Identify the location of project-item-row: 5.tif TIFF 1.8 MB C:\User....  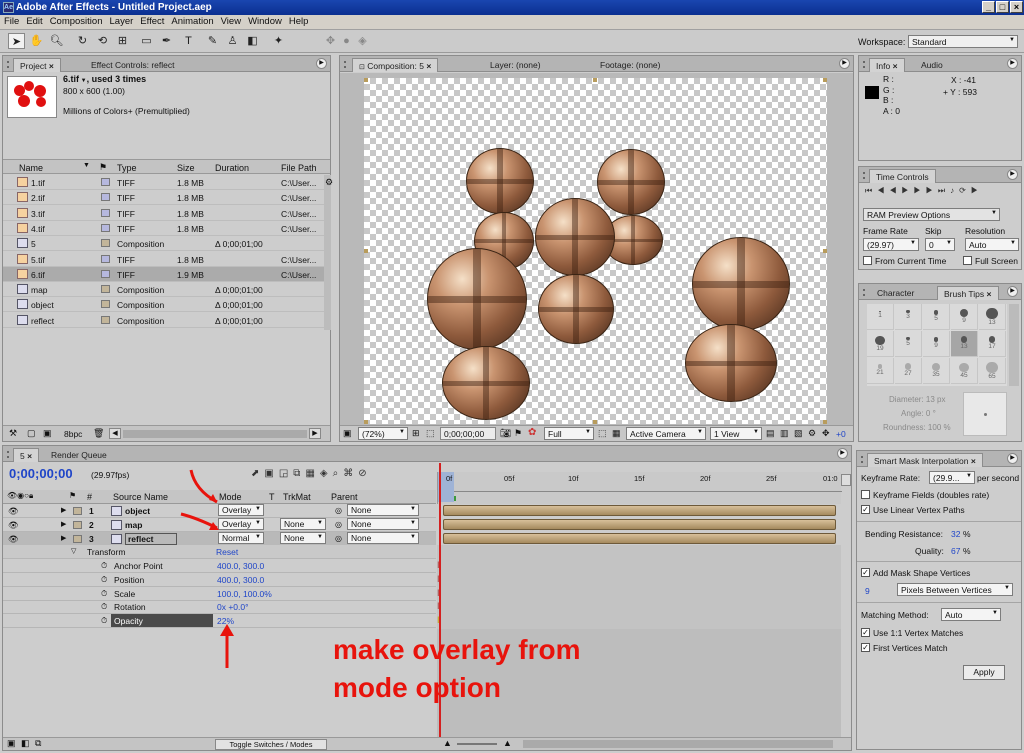
(166, 259).